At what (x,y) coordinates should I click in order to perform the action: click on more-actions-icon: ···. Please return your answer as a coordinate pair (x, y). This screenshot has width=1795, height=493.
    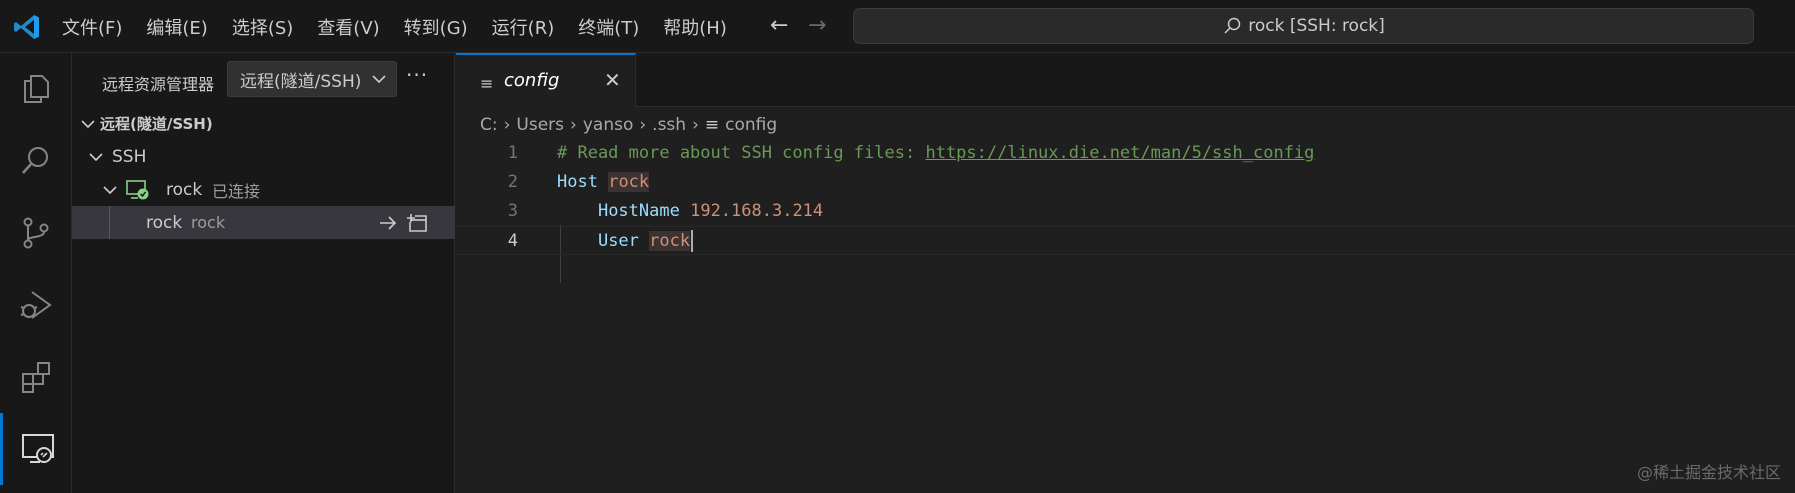
    Looking at the image, I should click on (417, 75).